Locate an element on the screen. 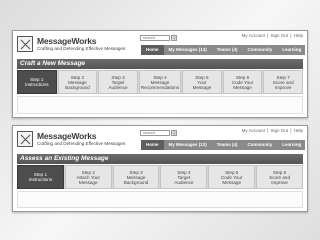 Image resolution: width=320 pixels, height=240 pixels. step-tab: Step 6 Code Your Message is located at coordinates (242, 82).